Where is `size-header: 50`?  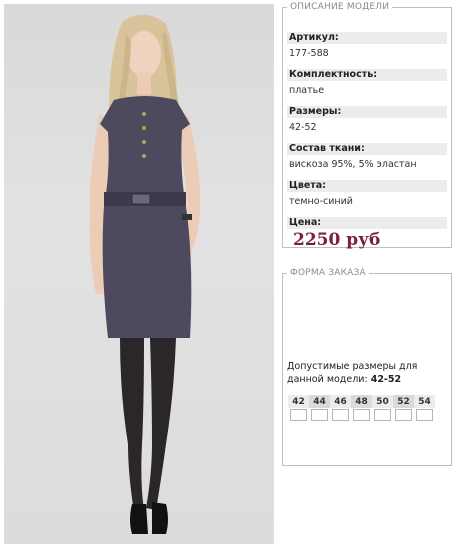 size-header: 50 is located at coordinates (382, 401).